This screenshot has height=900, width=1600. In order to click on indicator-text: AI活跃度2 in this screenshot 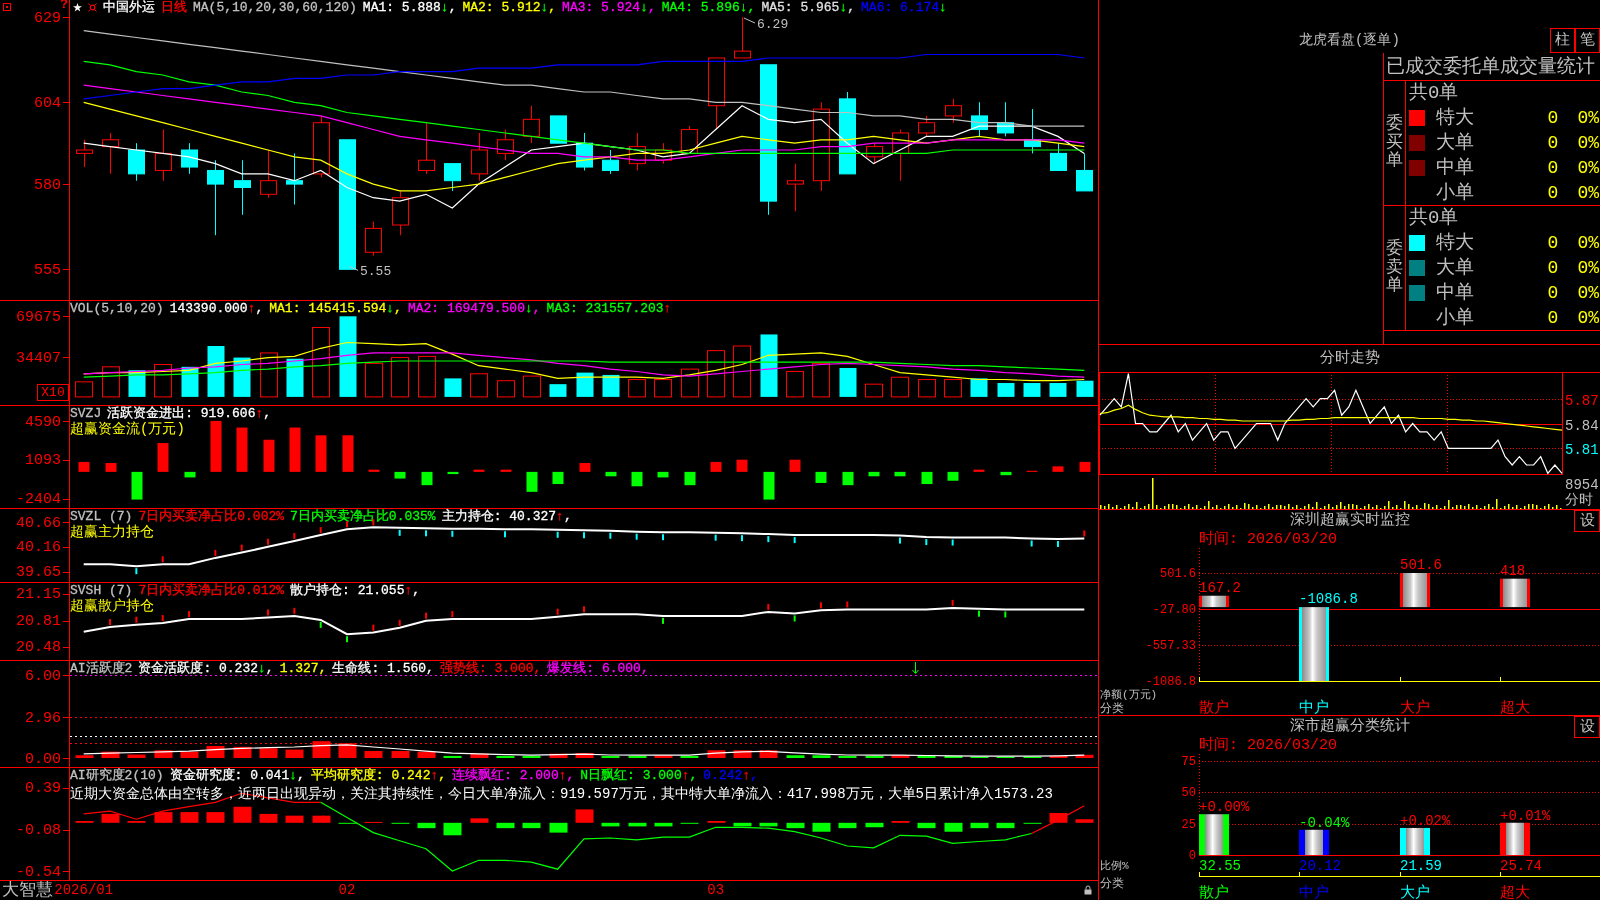, I will do `click(101, 668)`.